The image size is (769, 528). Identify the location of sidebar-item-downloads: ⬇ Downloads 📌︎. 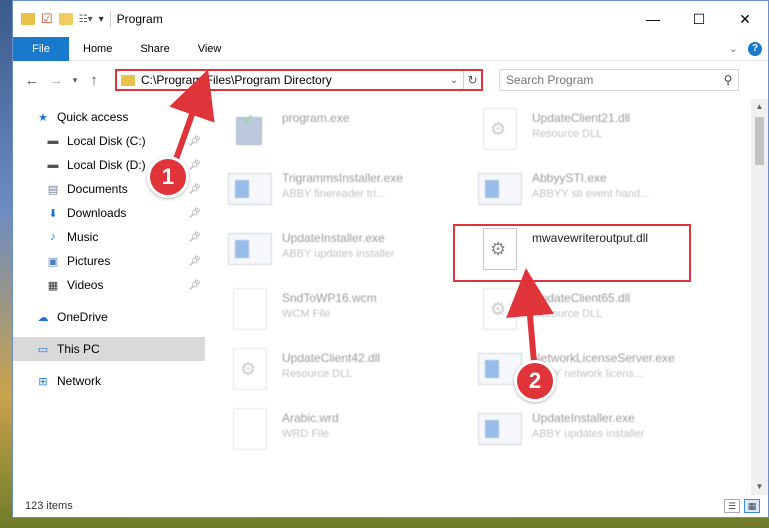
(109, 213).